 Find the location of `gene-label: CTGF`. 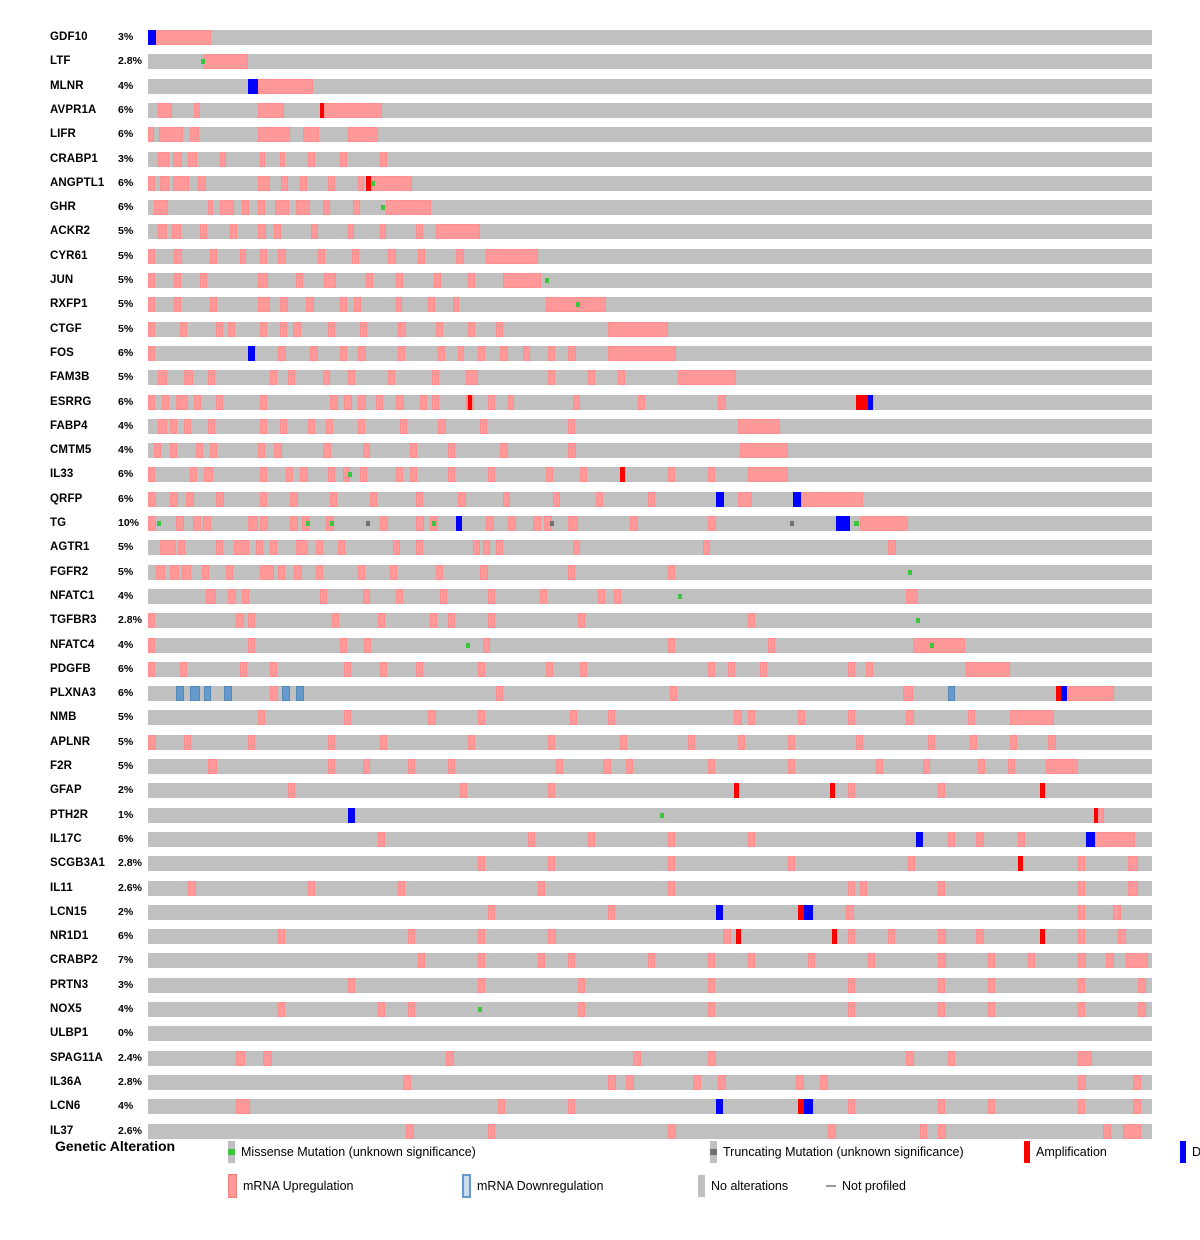

gene-label: CTGF is located at coordinates (83, 329).